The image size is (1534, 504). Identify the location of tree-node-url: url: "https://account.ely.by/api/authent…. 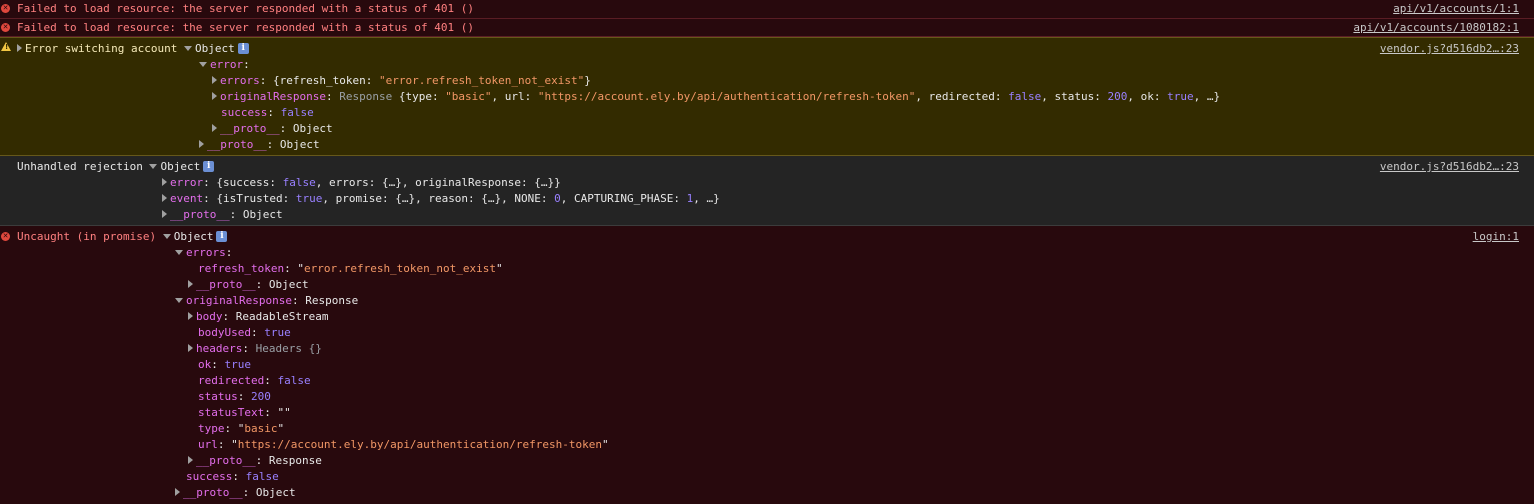
(403, 444).